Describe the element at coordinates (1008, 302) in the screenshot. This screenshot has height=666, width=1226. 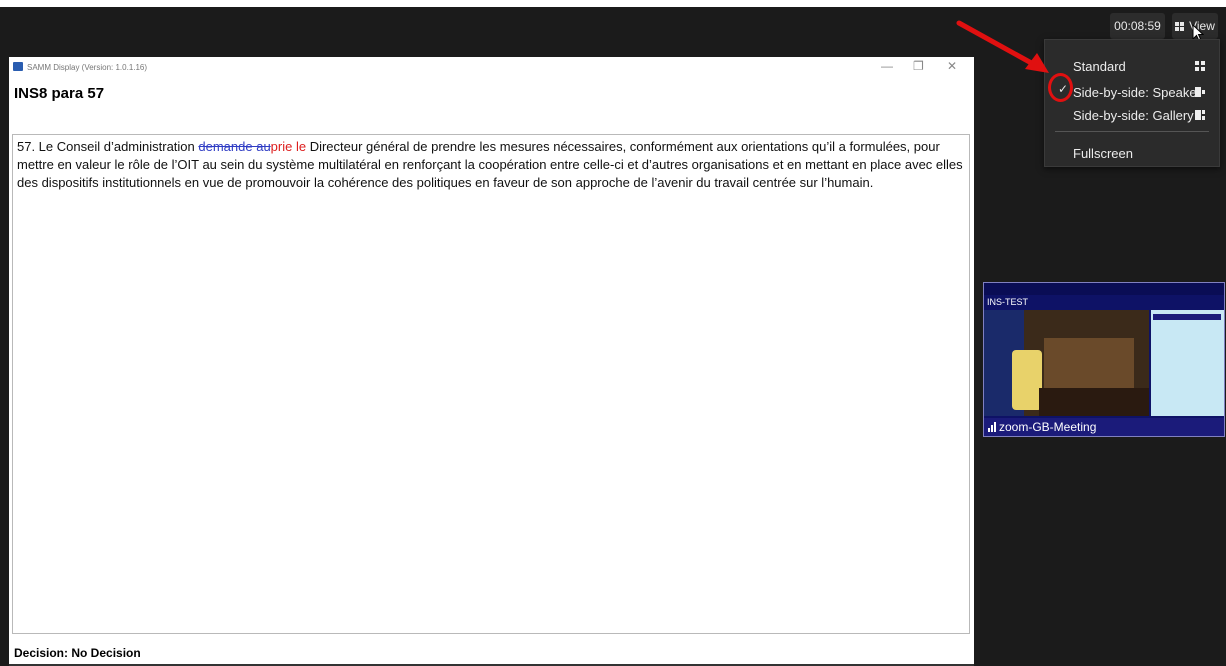
I see `thumb-heading: INS-TEST` at that location.